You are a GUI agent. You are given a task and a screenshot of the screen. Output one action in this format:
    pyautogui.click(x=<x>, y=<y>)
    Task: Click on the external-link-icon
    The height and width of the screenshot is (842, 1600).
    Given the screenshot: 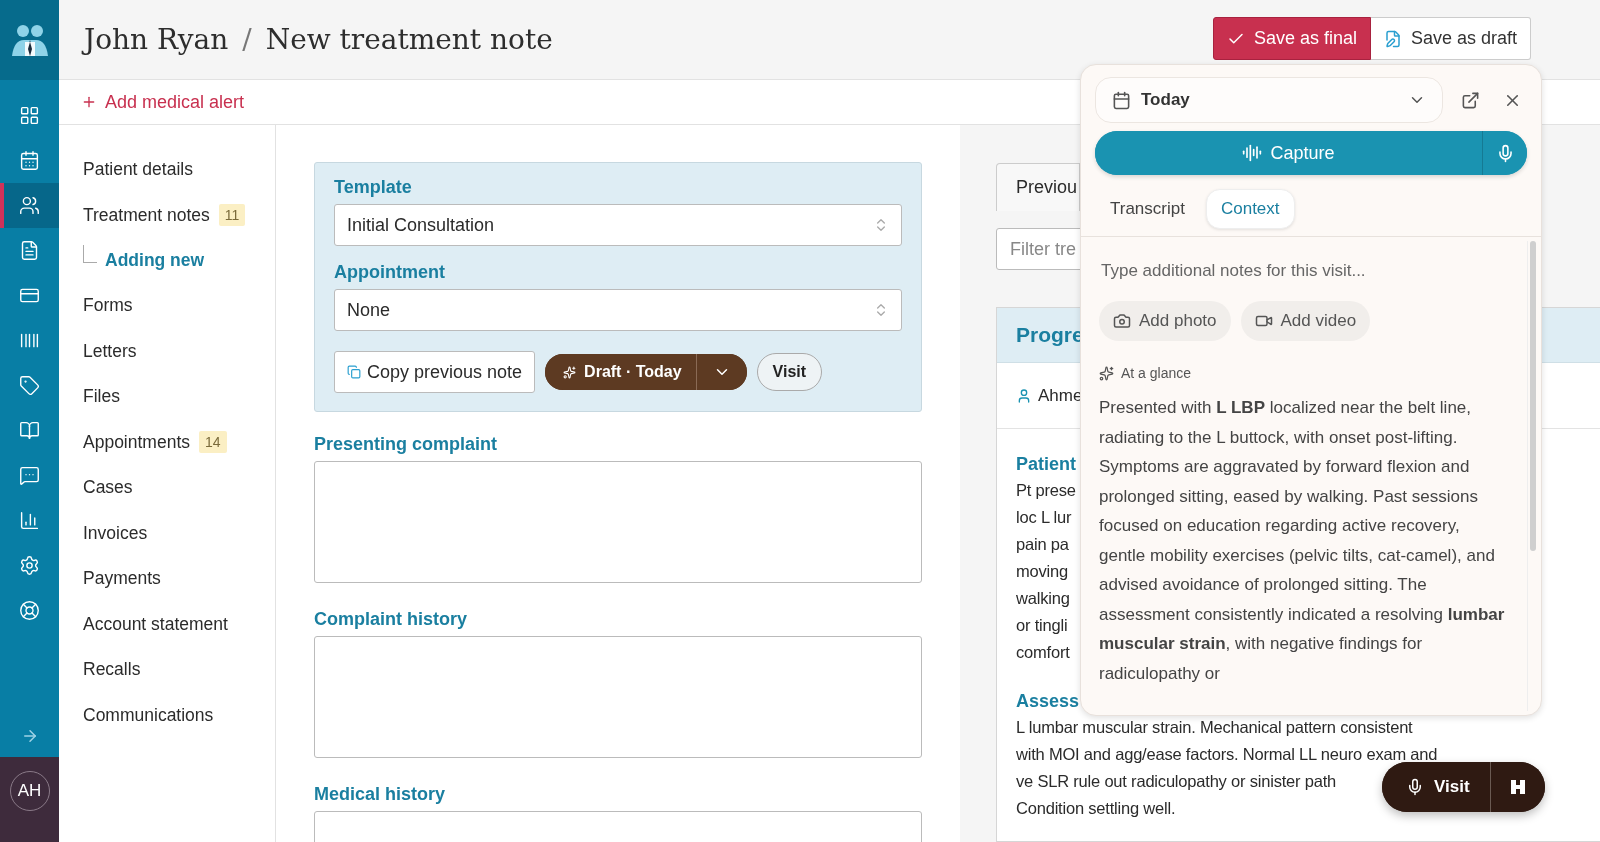 What is the action you would take?
    pyautogui.click(x=1470, y=100)
    